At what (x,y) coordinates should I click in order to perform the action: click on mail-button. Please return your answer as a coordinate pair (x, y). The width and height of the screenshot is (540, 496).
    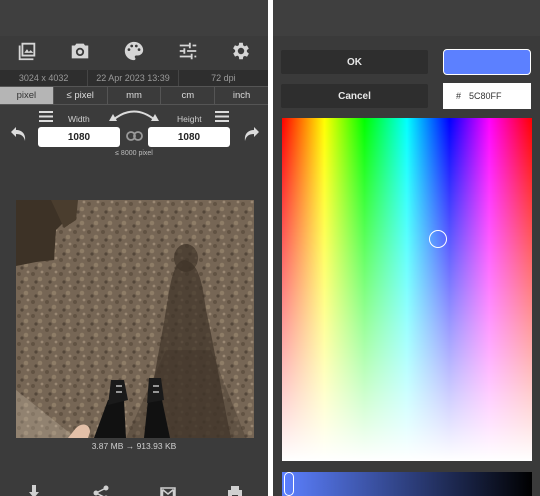
    Looking at the image, I should click on (167, 488).